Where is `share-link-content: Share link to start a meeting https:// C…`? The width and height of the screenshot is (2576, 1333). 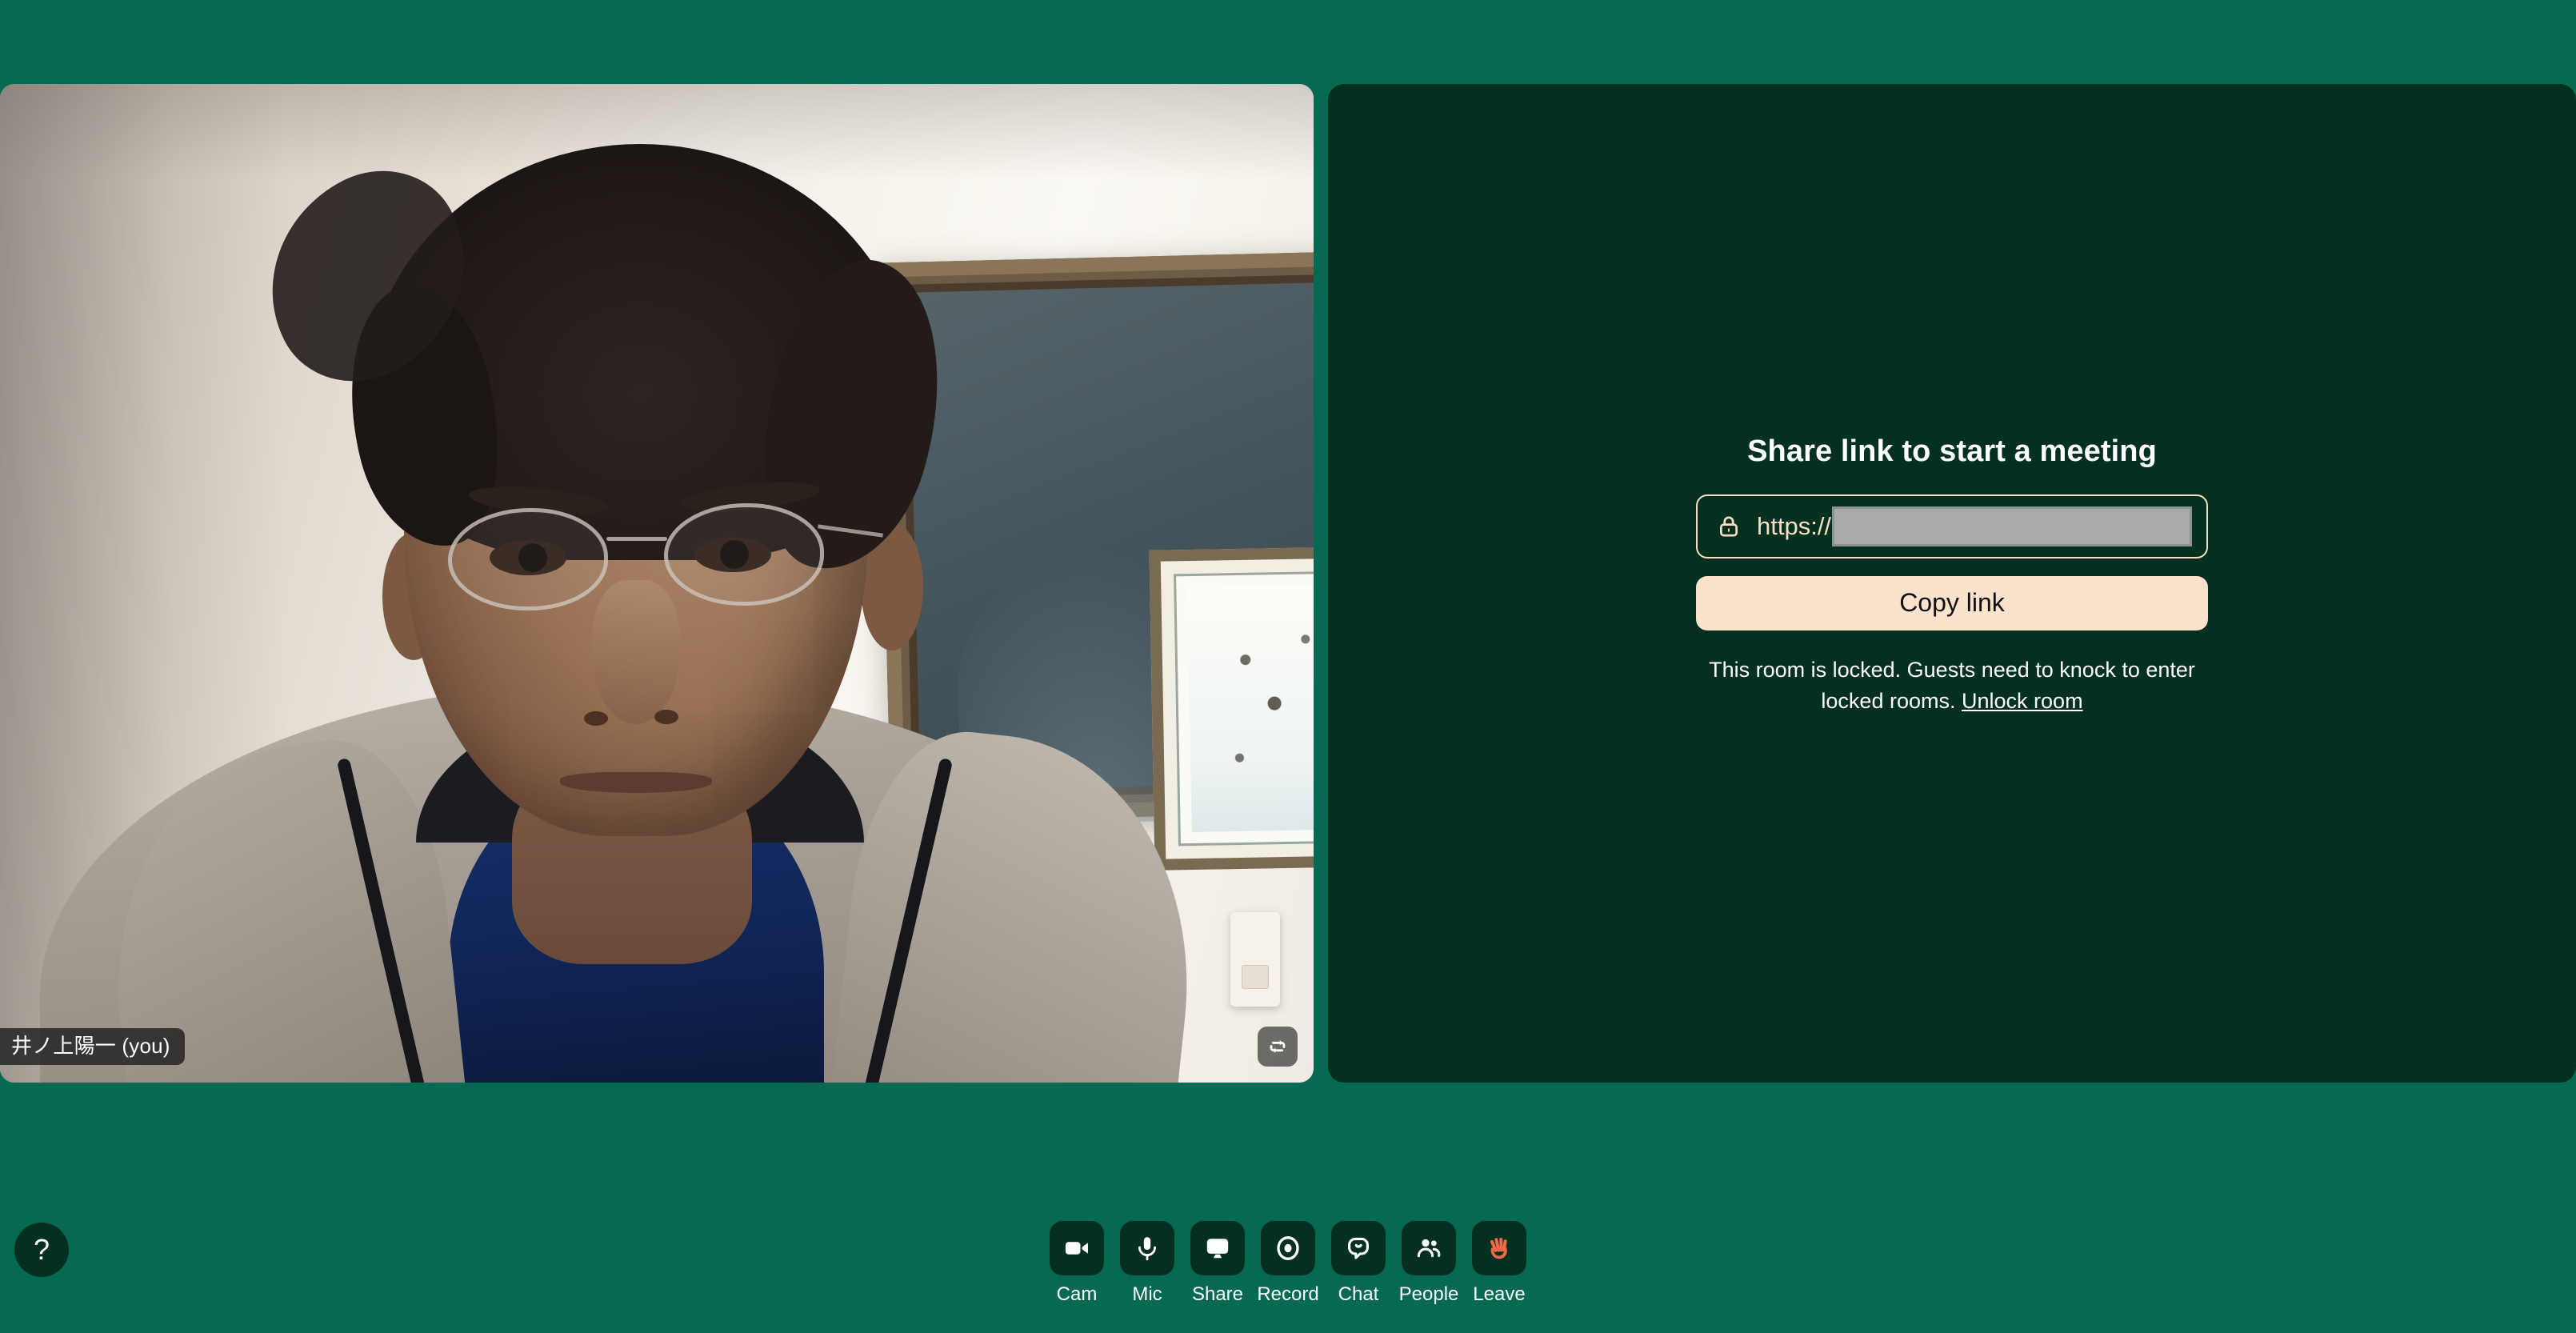
share-link-content: Share link to start a meeting https:// C… is located at coordinates (1952, 575).